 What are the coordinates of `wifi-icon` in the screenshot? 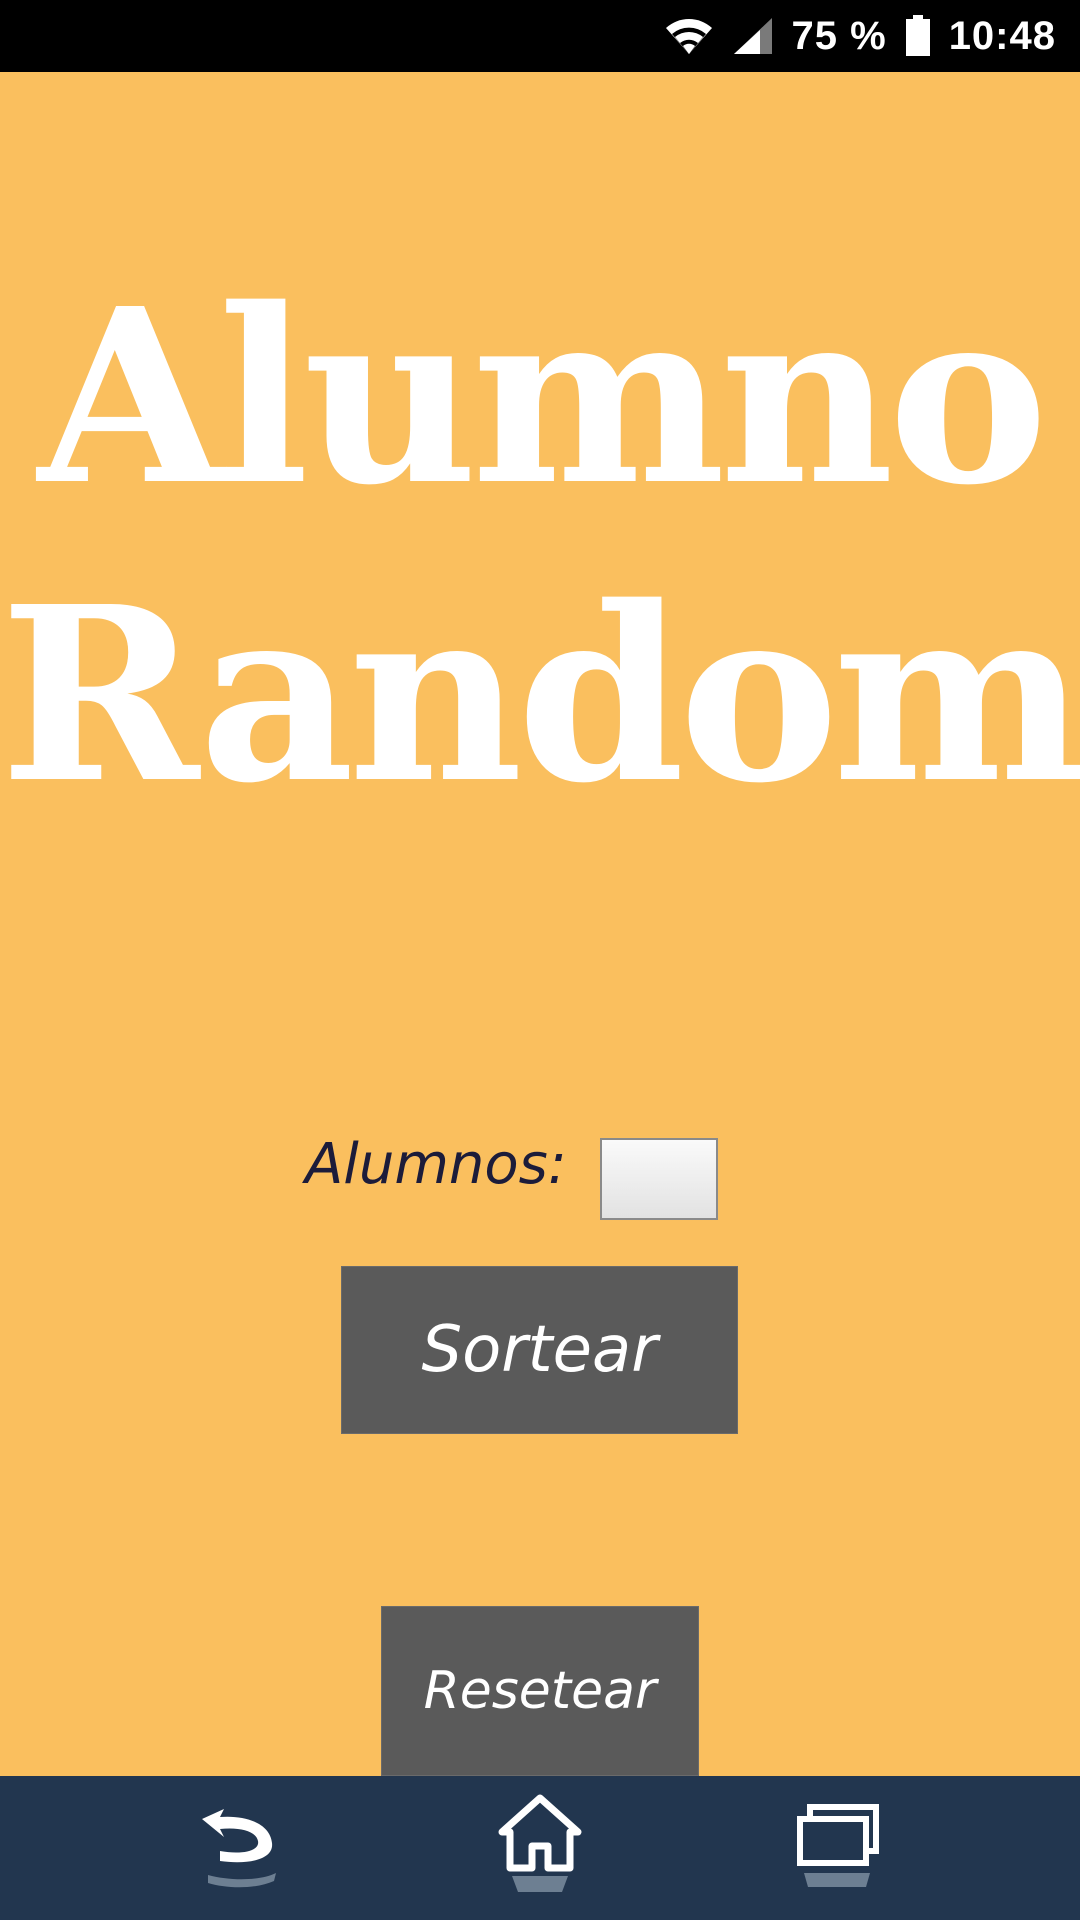 It's located at (689, 36).